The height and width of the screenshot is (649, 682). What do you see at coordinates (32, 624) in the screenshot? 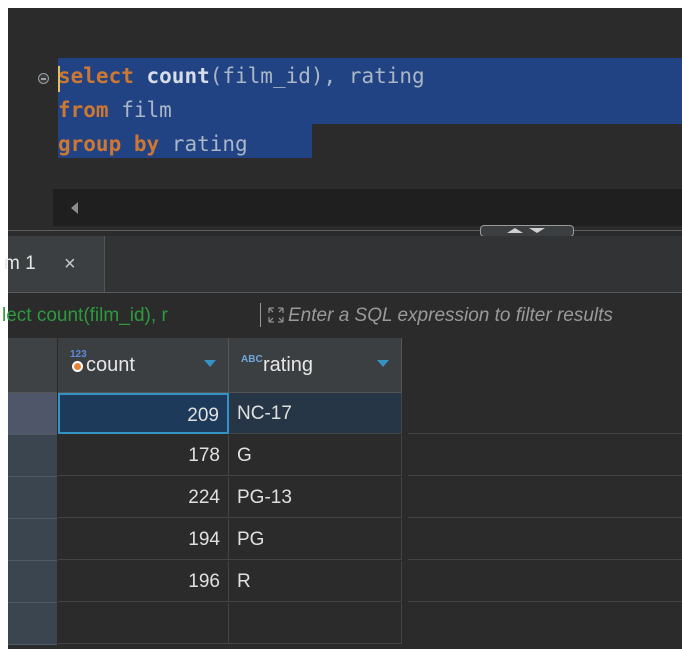
I see `row-number-empty` at bounding box center [32, 624].